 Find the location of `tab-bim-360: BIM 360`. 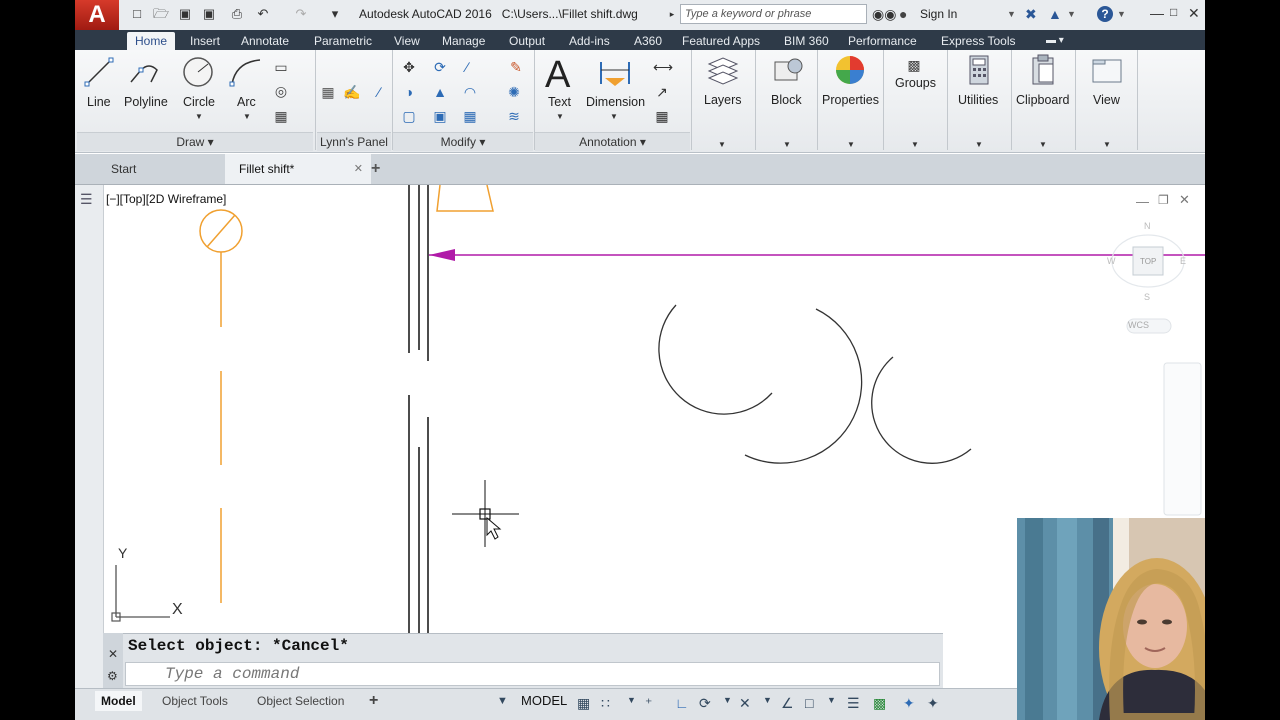

tab-bim-360: BIM 360 is located at coordinates (806, 41).